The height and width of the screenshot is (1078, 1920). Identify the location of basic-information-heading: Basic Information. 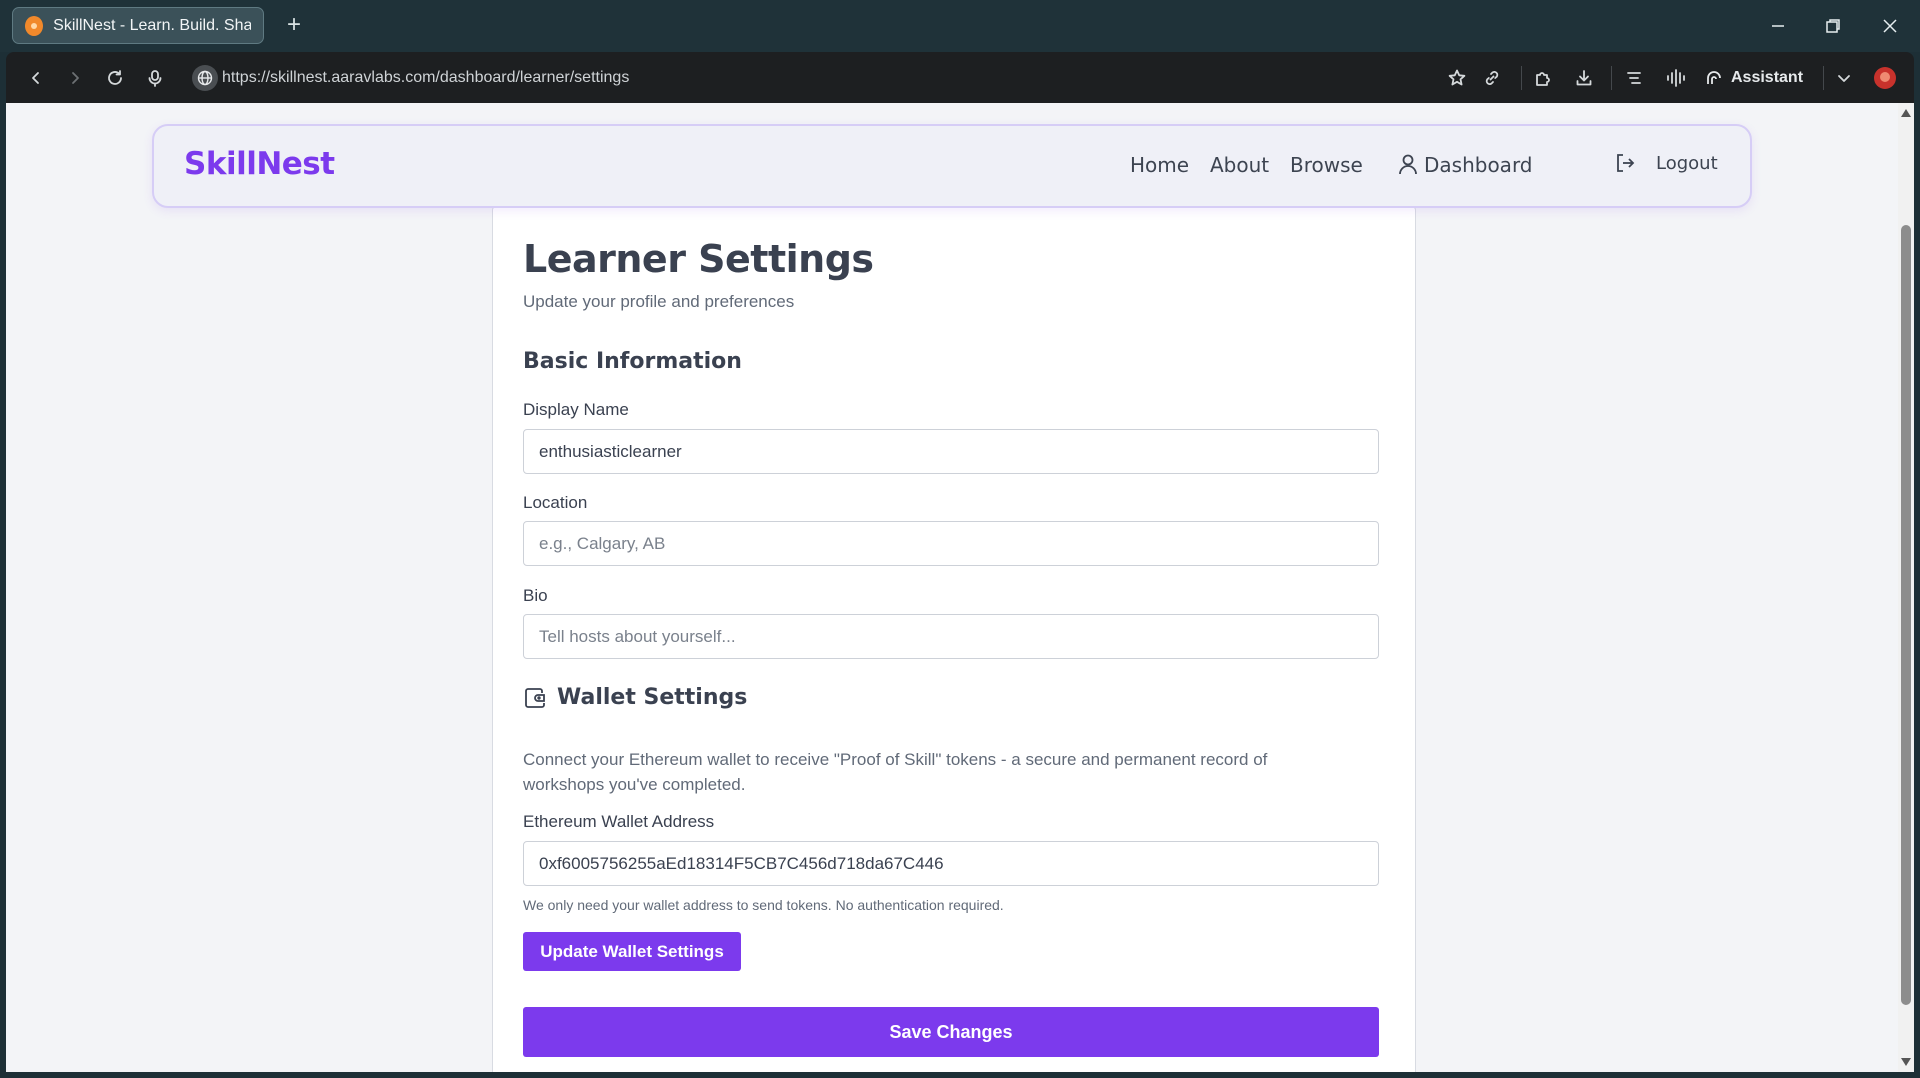
(632, 361).